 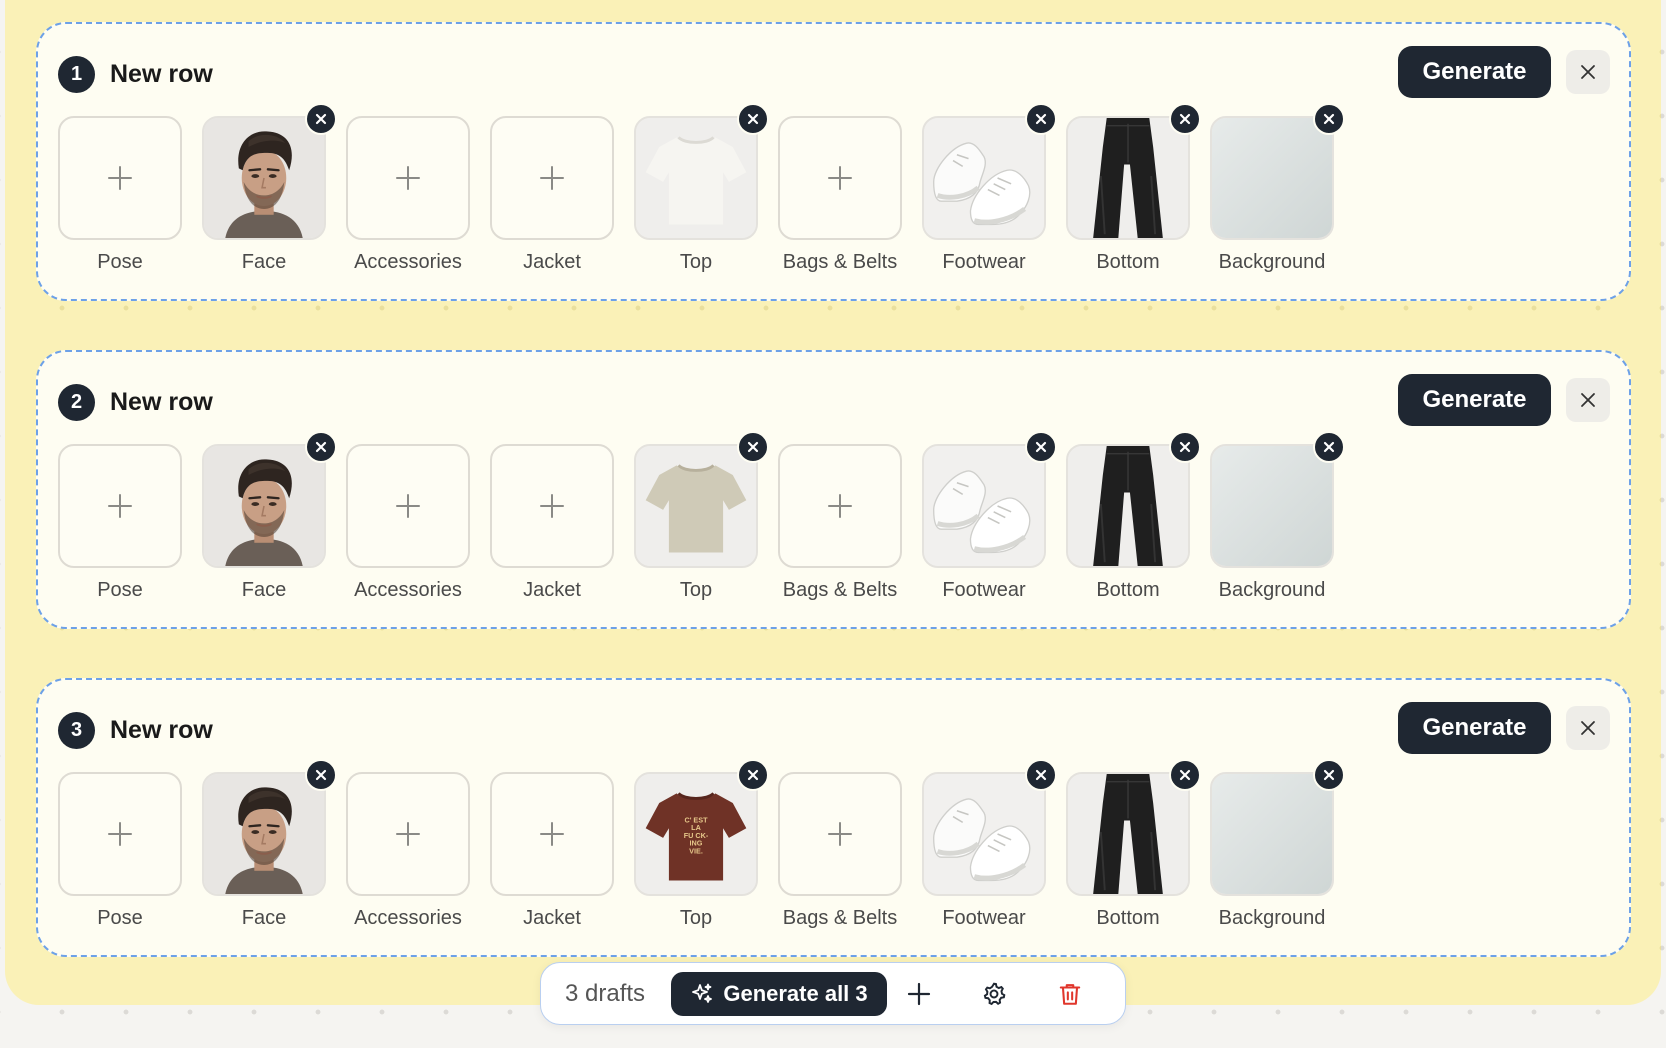 I want to click on svg-text: VIE., so click(x=696, y=850).